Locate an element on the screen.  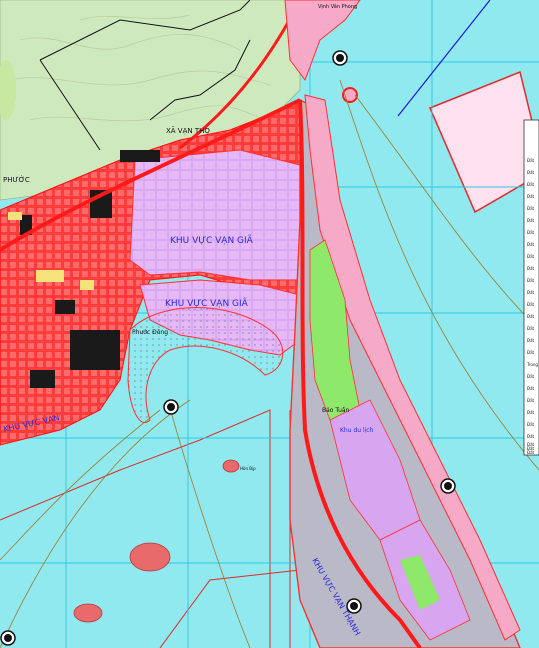
north-beacon-marker is located at coordinates (340, 58).